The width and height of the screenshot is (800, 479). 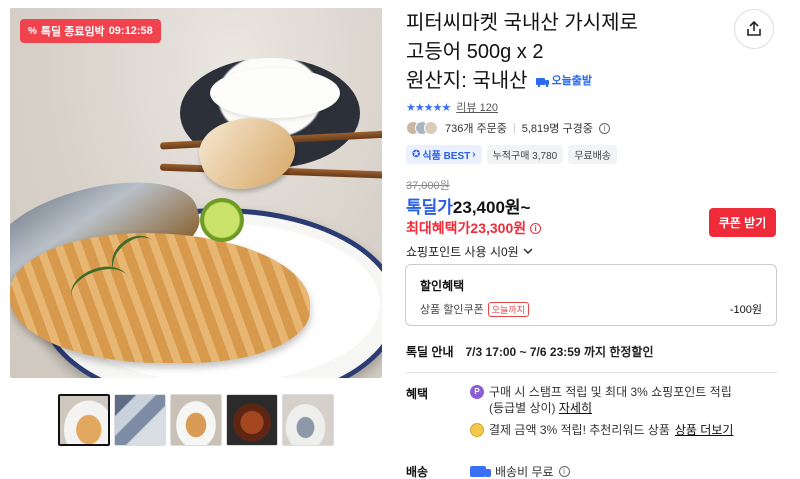 What do you see at coordinates (571, 81) in the screenshot?
I see `today-ship-label: 오늘출발` at bounding box center [571, 81].